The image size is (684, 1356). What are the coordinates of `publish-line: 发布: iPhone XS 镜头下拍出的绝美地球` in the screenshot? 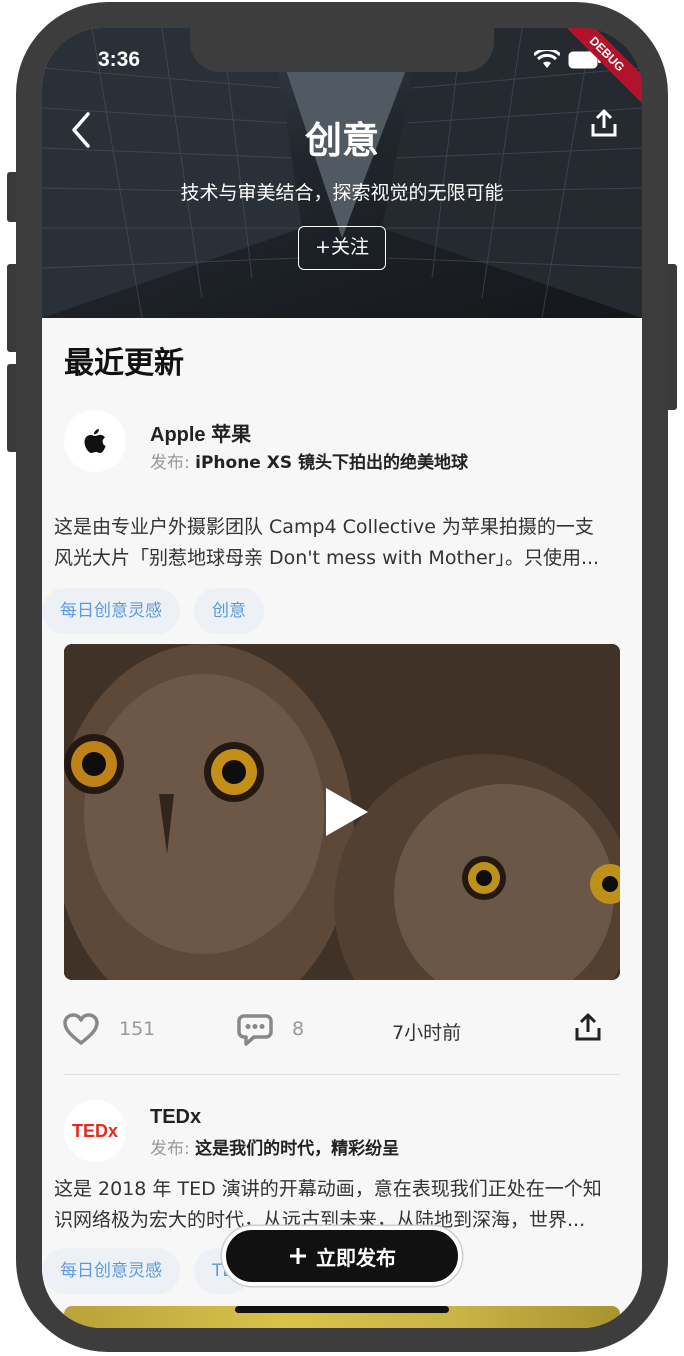 It's located at (309, 460).